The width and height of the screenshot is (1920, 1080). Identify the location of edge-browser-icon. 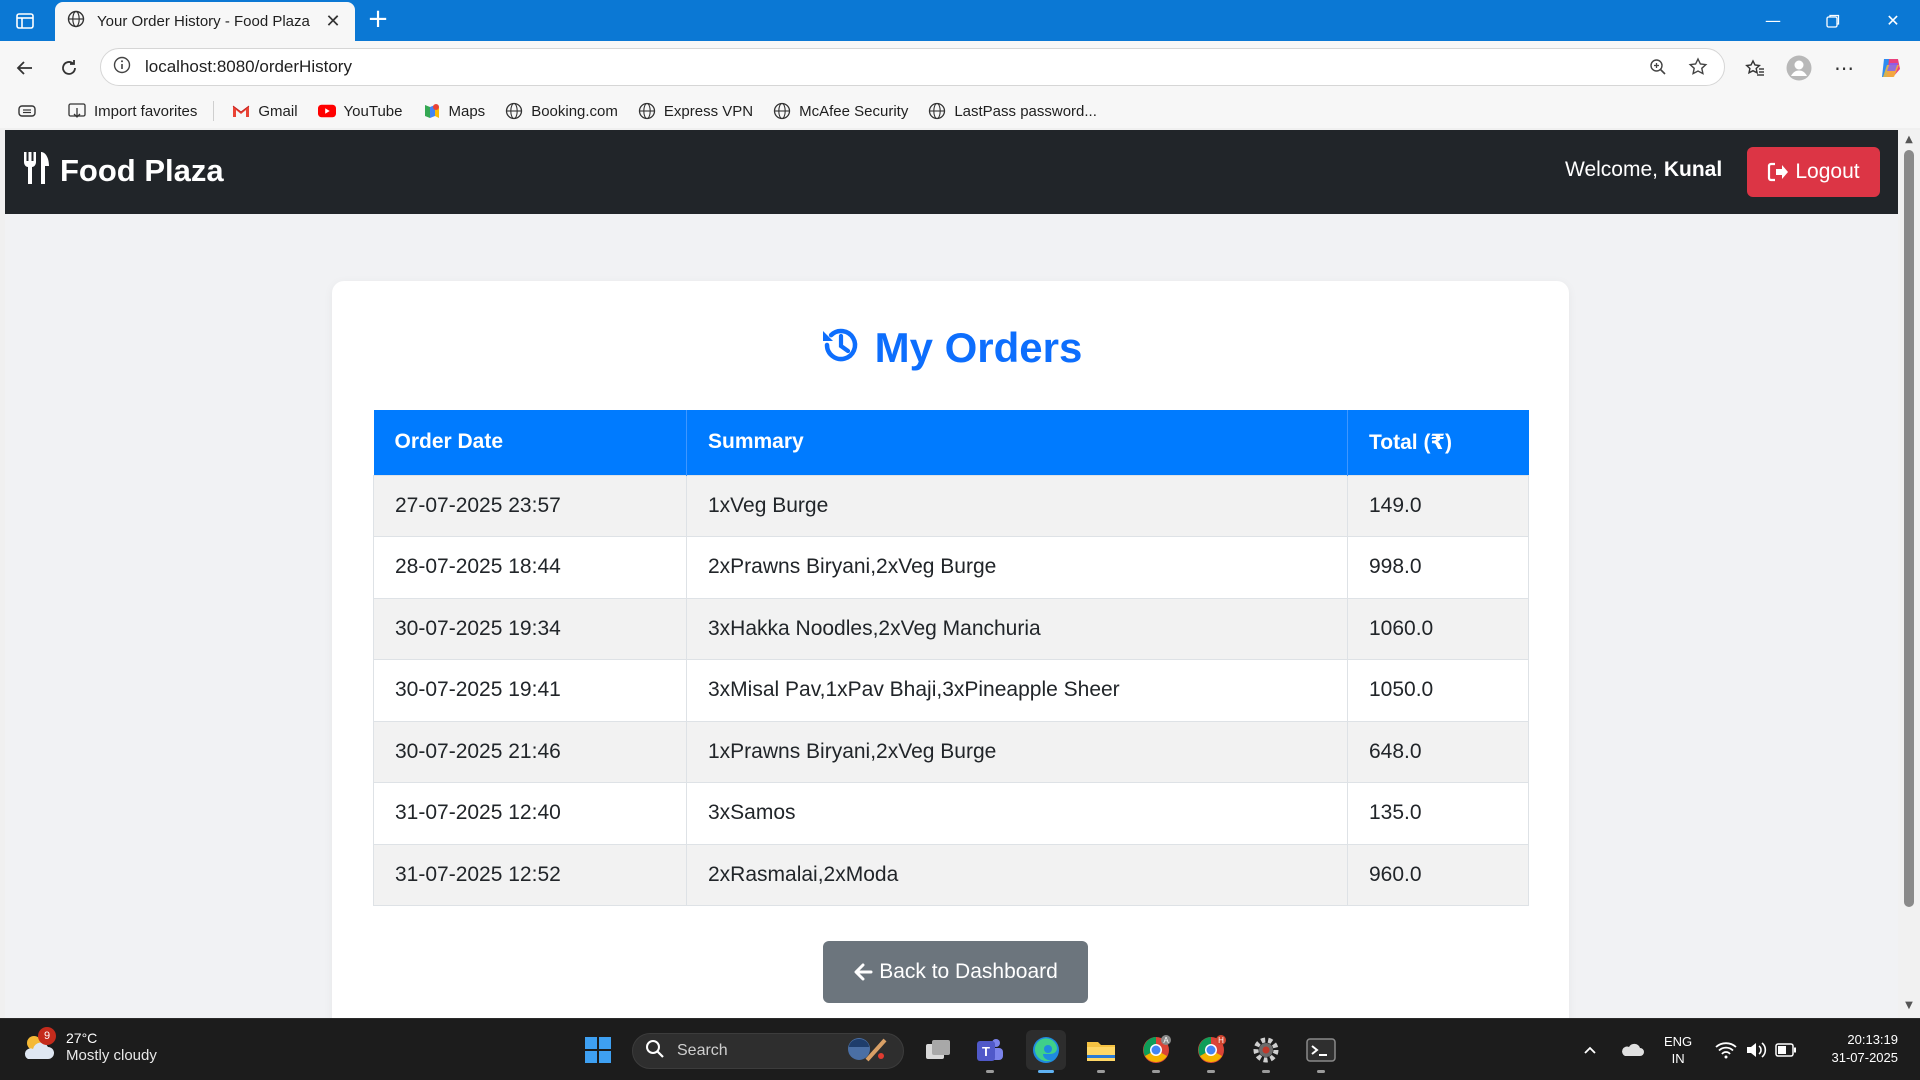
(1046, 1051).